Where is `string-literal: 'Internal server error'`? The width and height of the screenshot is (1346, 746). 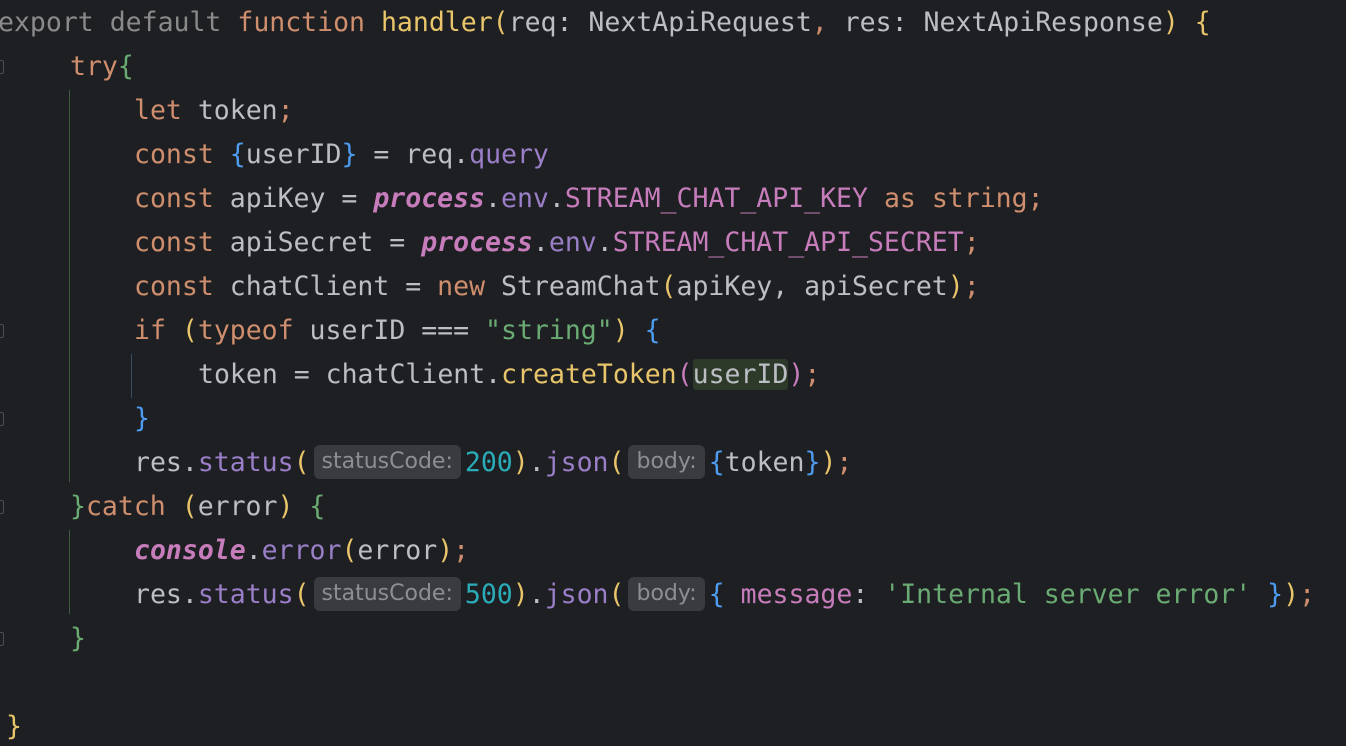
string-literal: 'Internal server error' is located at coordinates (1068, 594).